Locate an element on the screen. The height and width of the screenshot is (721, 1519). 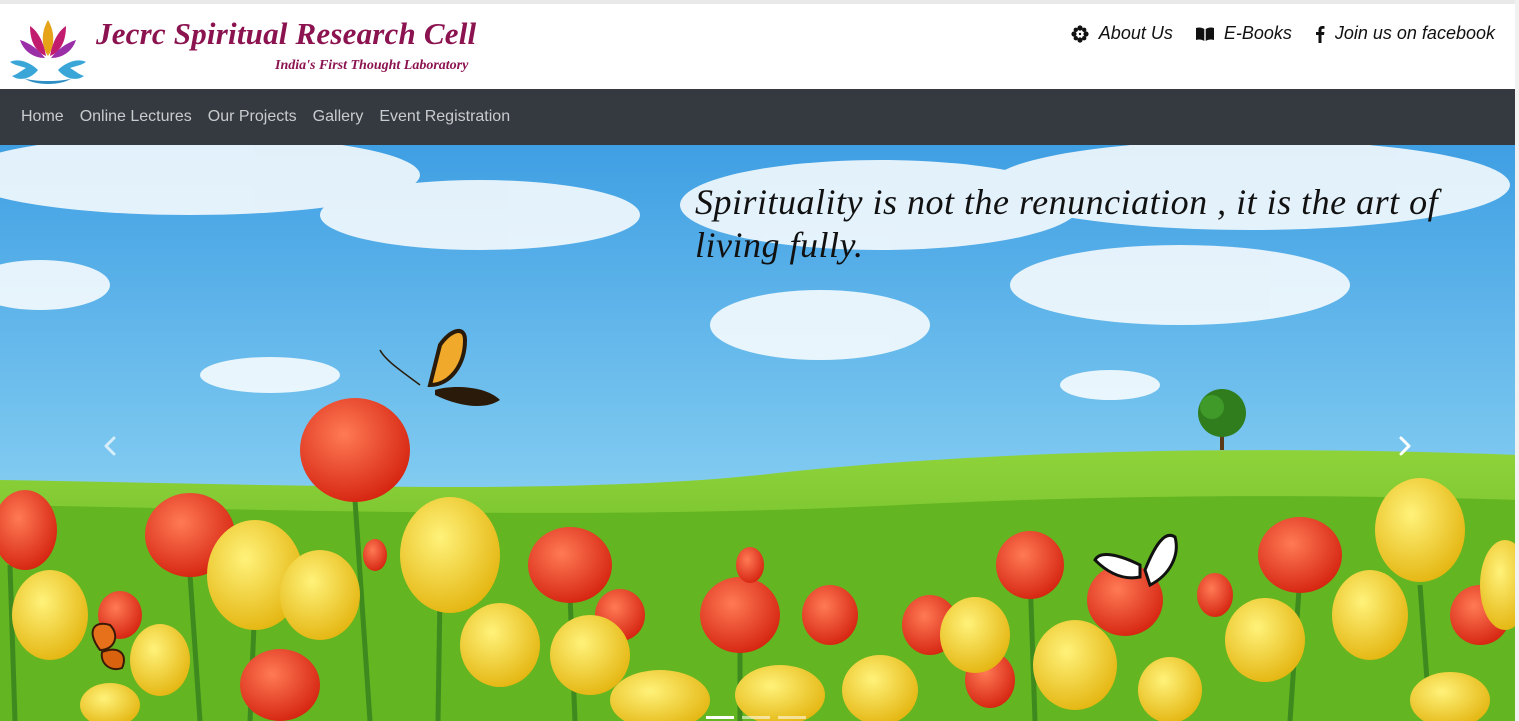
facebook-icon is located at coordinates (1320, 34).